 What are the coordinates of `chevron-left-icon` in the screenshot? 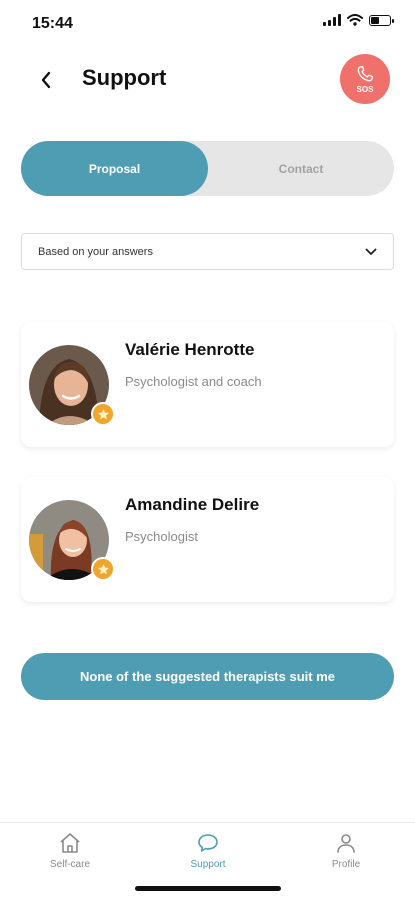 It's located at (46, 80).